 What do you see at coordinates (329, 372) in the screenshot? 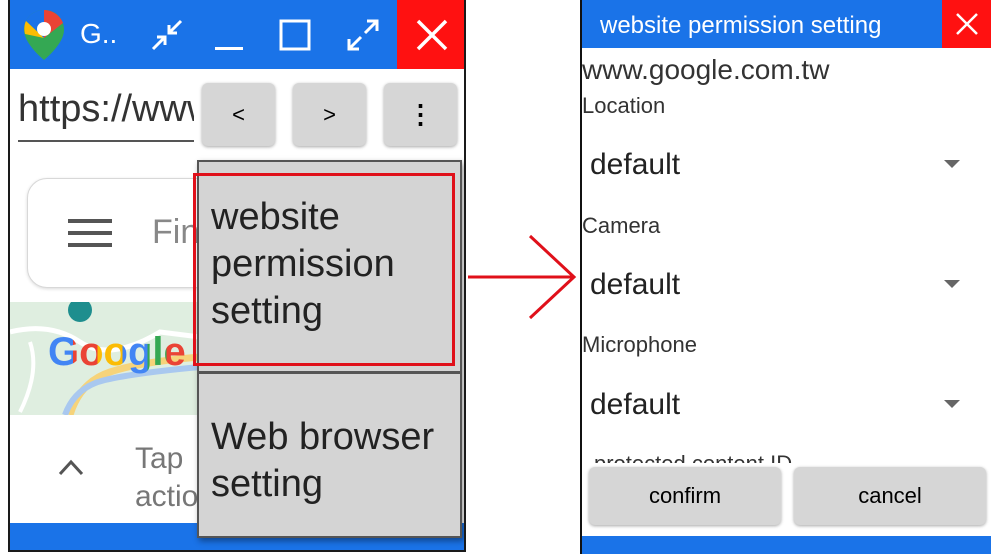
I see `menu-divider` at bounding box center [329, 372].